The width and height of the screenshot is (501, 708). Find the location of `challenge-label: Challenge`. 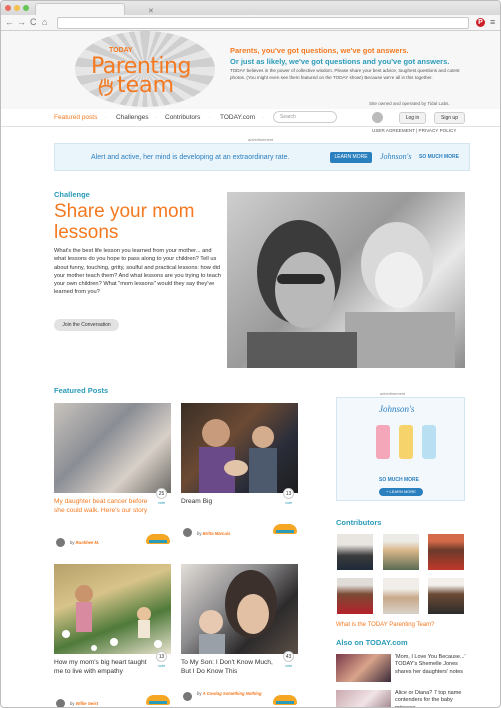

challenge-label: Challenge is located at coordinates (72, 194).